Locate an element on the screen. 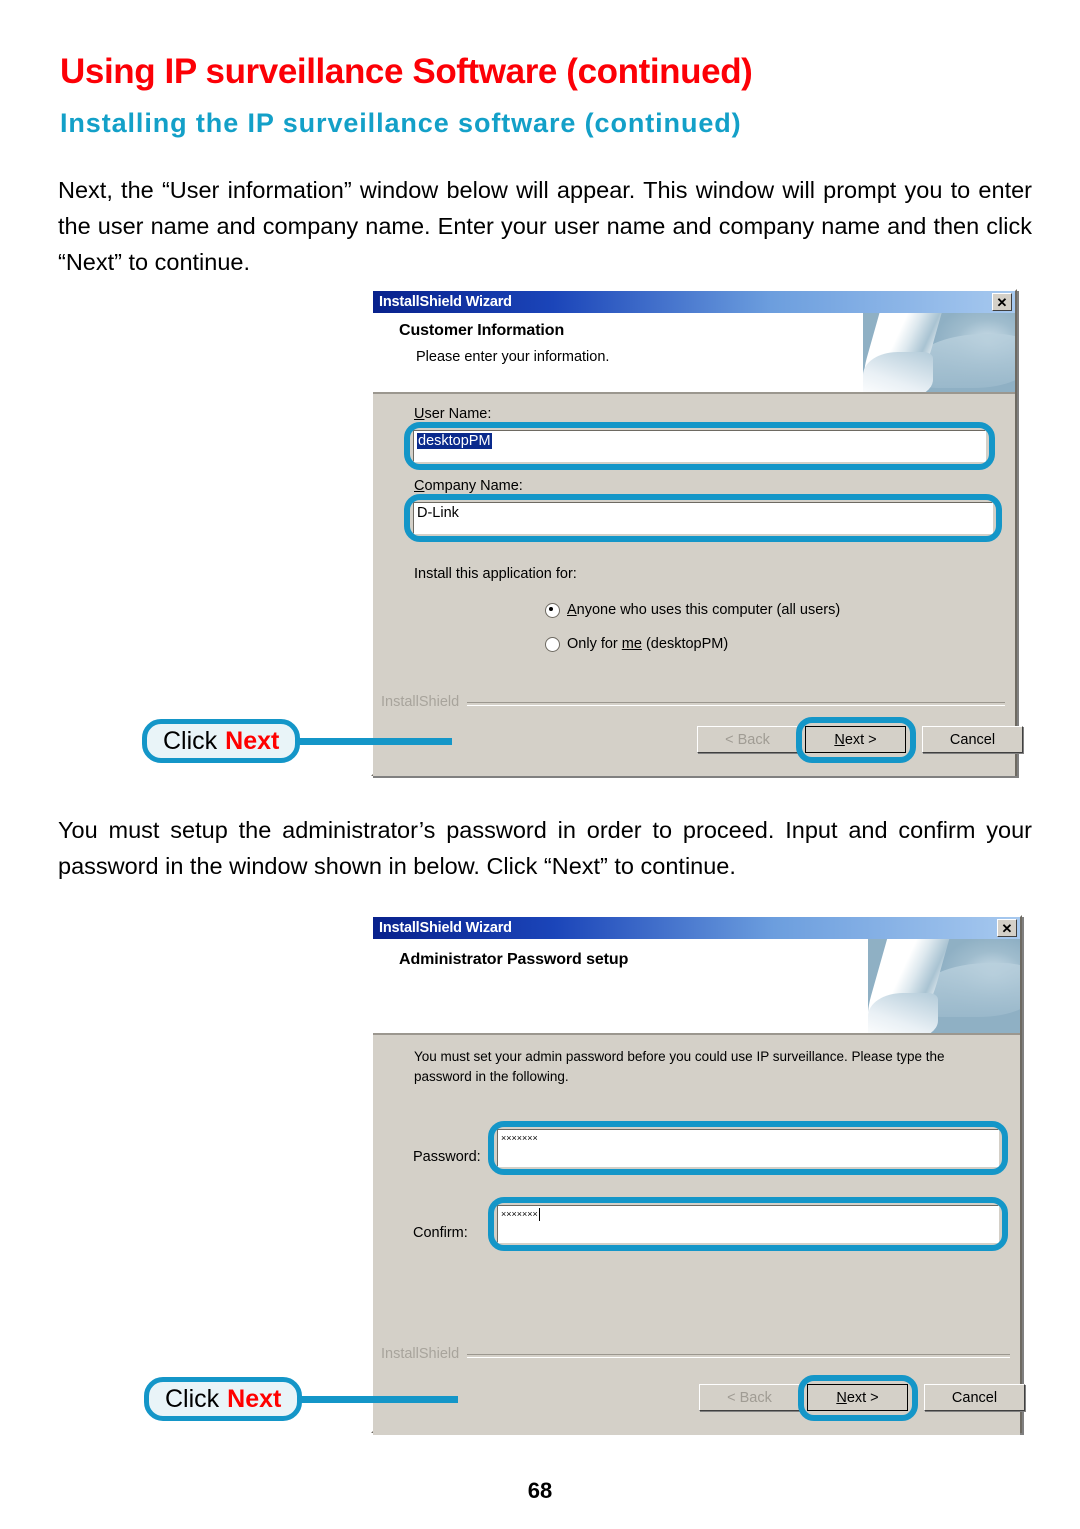  confirm-label: Confirm: is located at coordinates (440, 1233).